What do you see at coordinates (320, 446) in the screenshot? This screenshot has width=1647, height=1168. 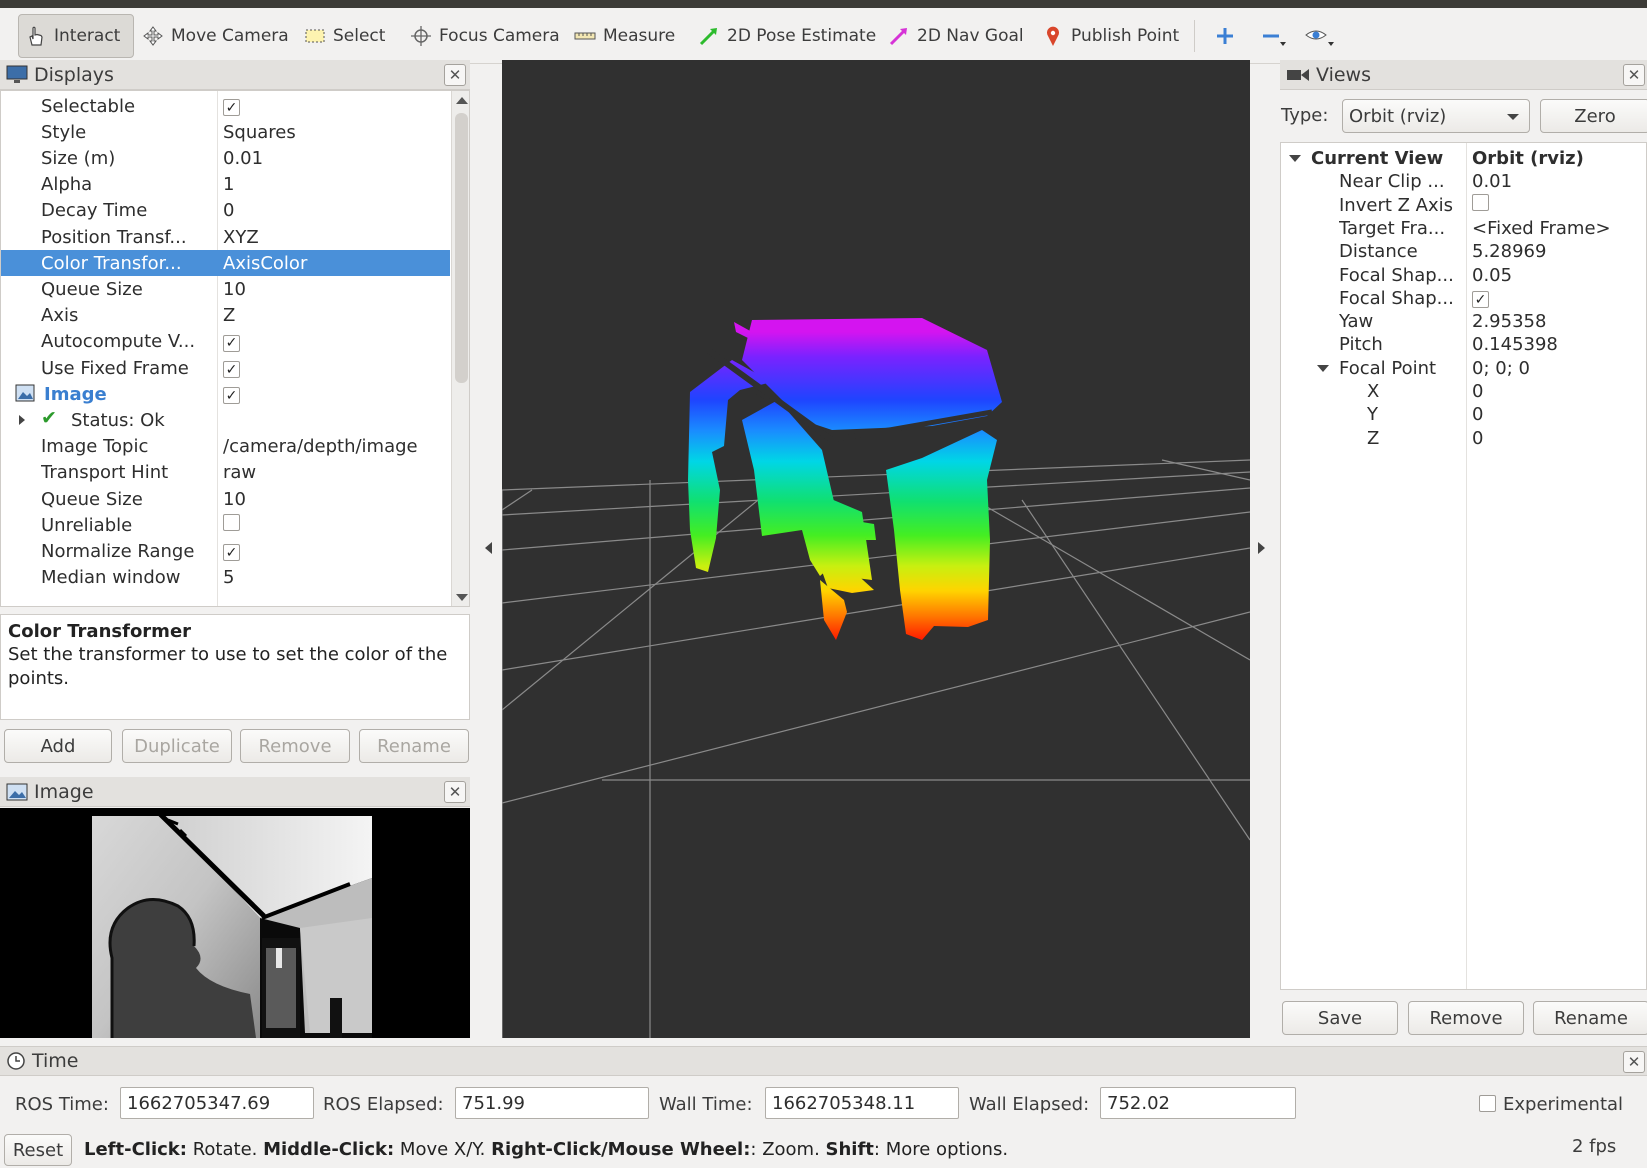 I see `property-value: /camera/depth/image` at bounding box center [320, 446].